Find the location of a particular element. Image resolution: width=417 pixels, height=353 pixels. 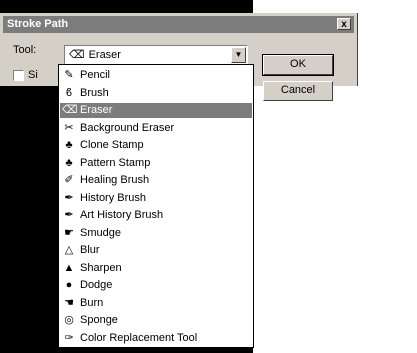

dodge-icon: ● is located at coordinates (69, 285).